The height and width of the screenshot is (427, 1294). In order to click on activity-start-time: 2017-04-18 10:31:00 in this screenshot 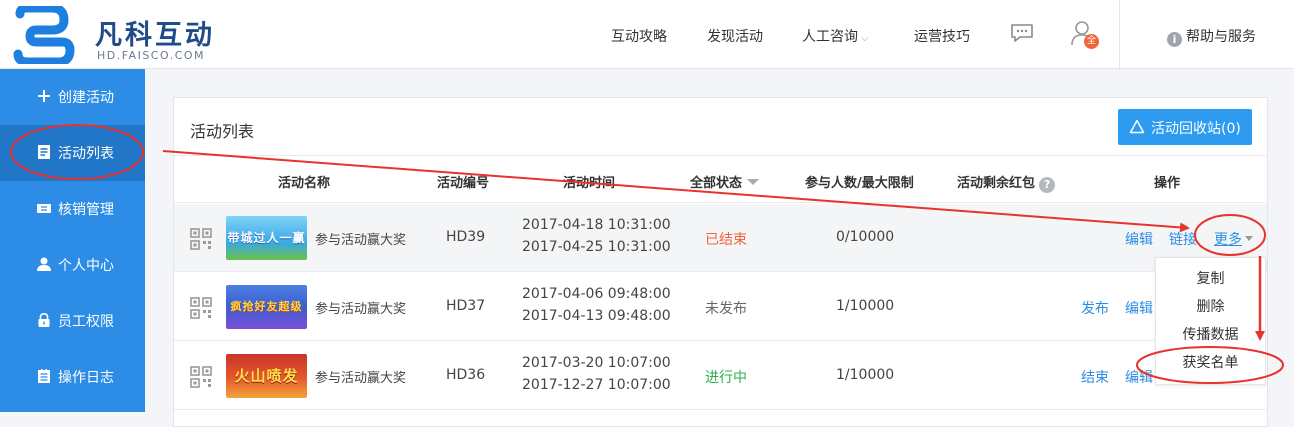, I will do `click(596, 225)`.